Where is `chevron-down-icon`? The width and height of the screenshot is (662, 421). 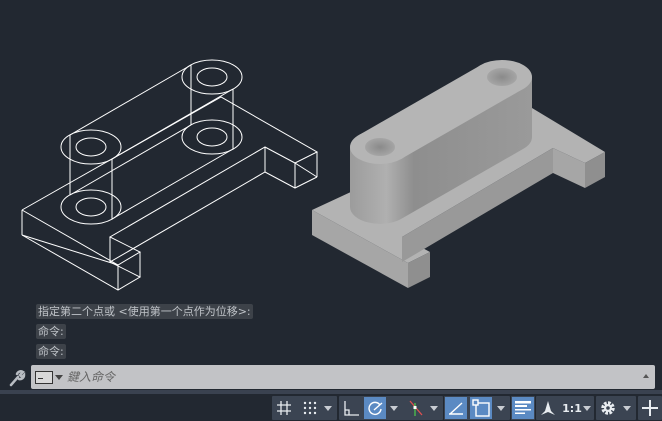 chevron-down-icon is located at coordinates (59, 377).